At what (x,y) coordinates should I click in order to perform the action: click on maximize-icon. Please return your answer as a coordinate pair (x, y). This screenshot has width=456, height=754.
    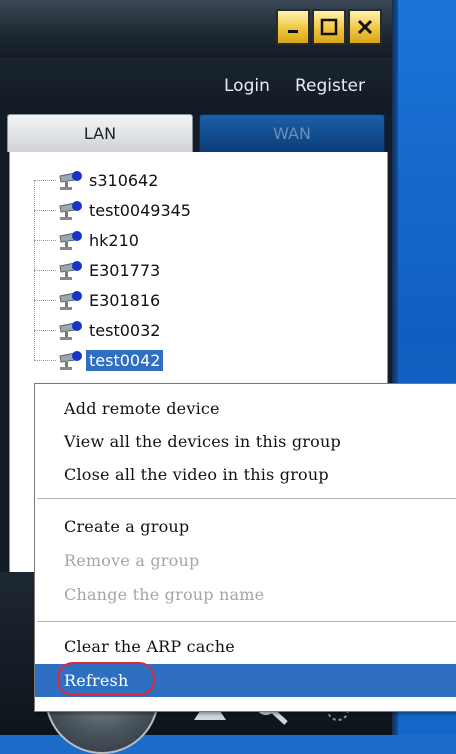
    Looking at the image, I should click on (329, 27).